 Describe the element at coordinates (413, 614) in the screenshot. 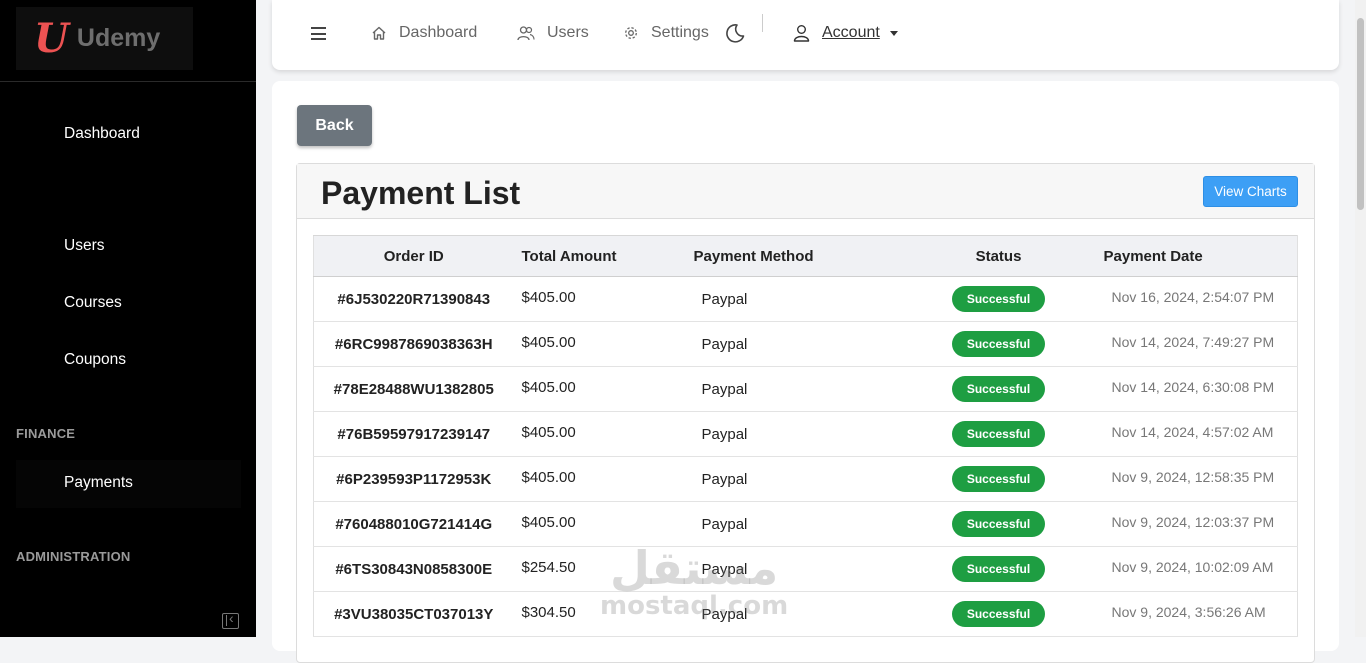

I see `order-id-cell: #3VU38035CT037013Y` at that location.